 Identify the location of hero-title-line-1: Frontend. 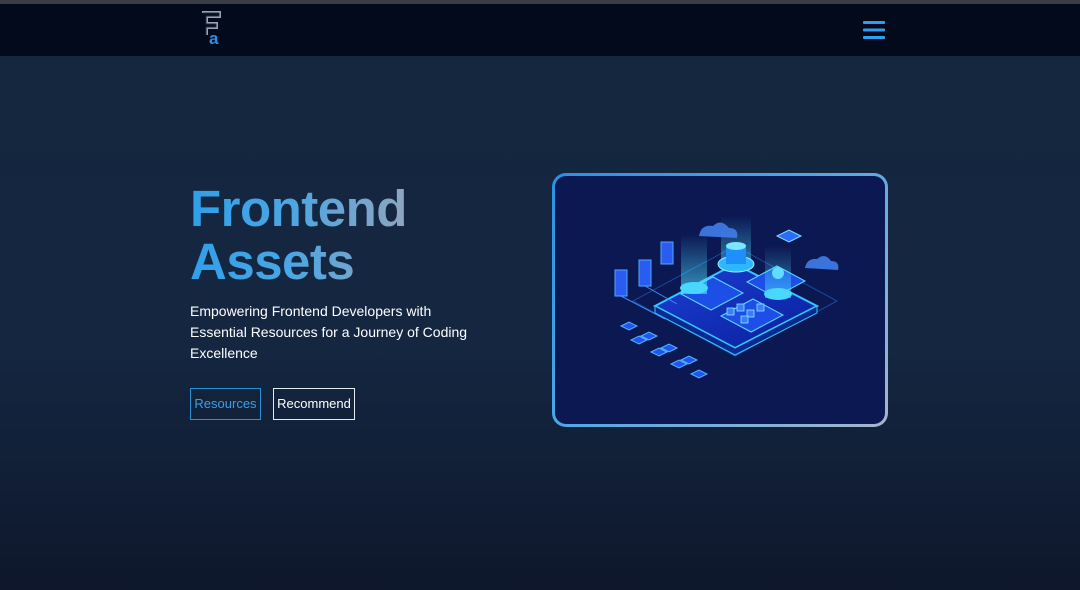
(298, 208).